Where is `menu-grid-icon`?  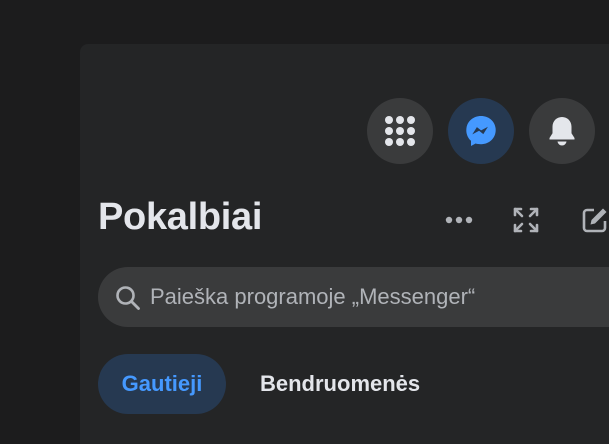
menu-grid-icon is located at coordinates (400, 131).